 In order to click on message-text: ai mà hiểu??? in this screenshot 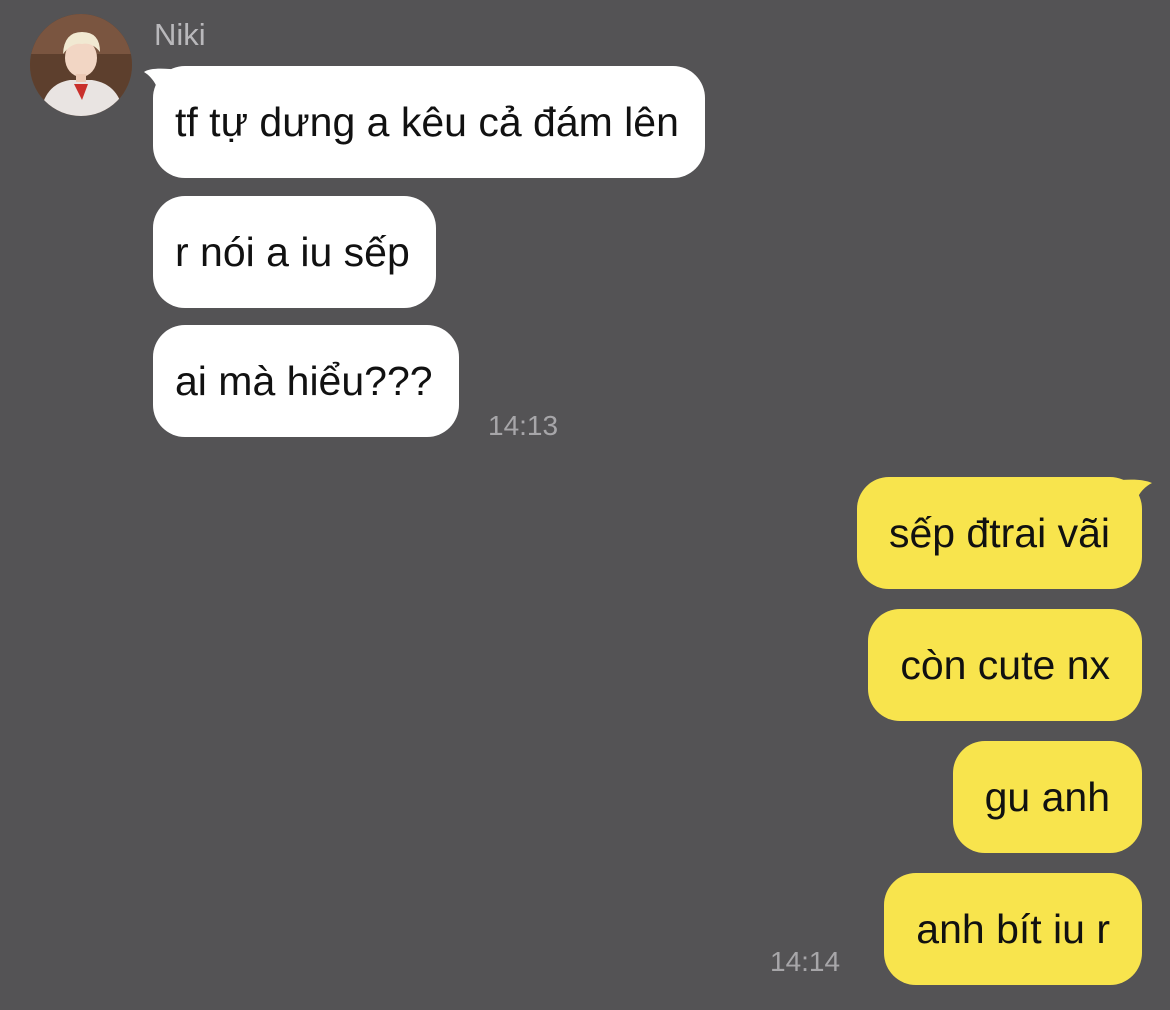, I will do `click(304, 380)`.